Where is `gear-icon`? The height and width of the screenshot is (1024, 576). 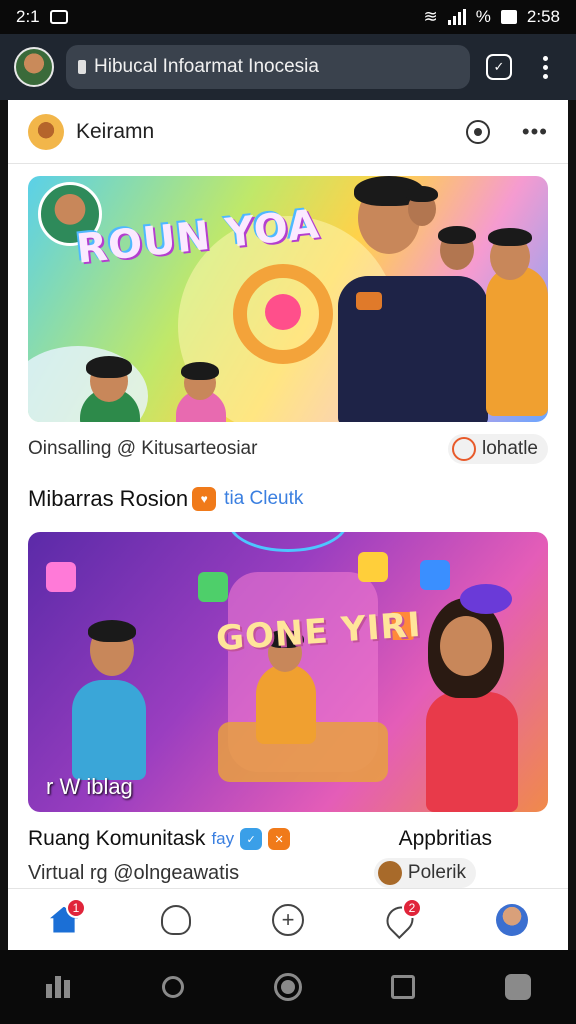 gear-icon is located at coordinates (518, 987).